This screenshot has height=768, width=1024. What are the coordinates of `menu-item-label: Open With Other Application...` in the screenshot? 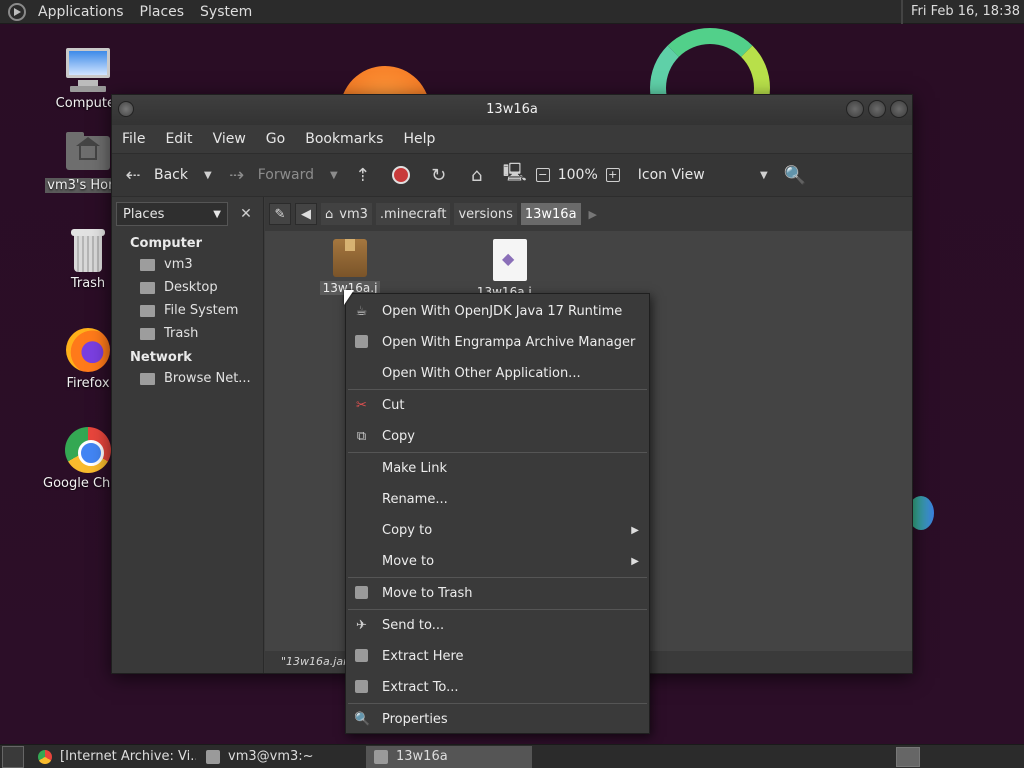 It's located at (481, 373).